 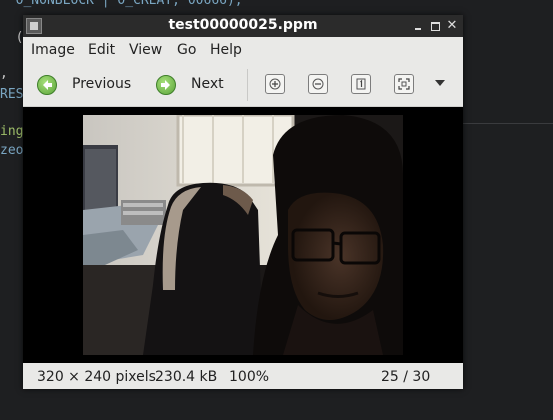 I want to click on next-icon, so click(x=166, y=85).